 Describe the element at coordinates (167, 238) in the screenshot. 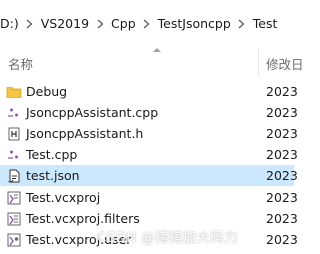

I see `watermark: CSDN @猪猪加大码力` at that location.